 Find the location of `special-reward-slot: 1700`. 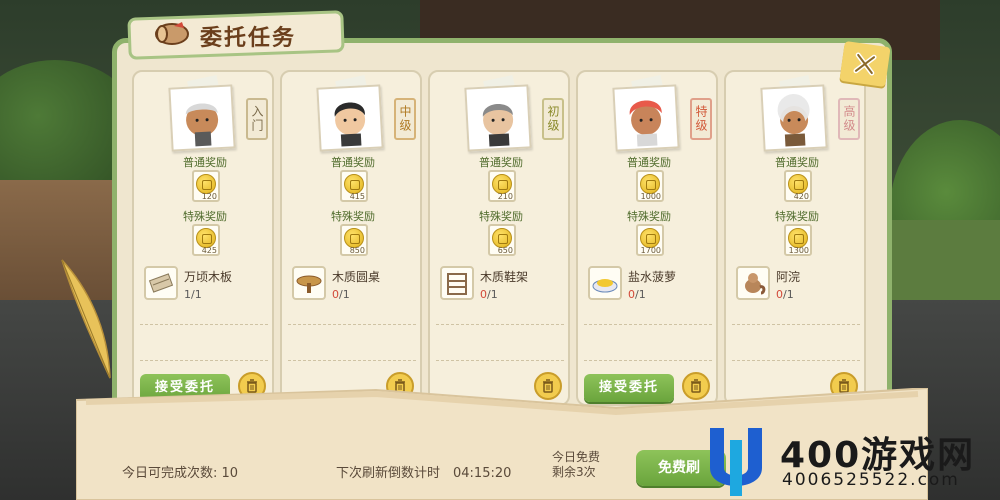

special-reward-slot: 1700 is located at coordinates (650, 240).